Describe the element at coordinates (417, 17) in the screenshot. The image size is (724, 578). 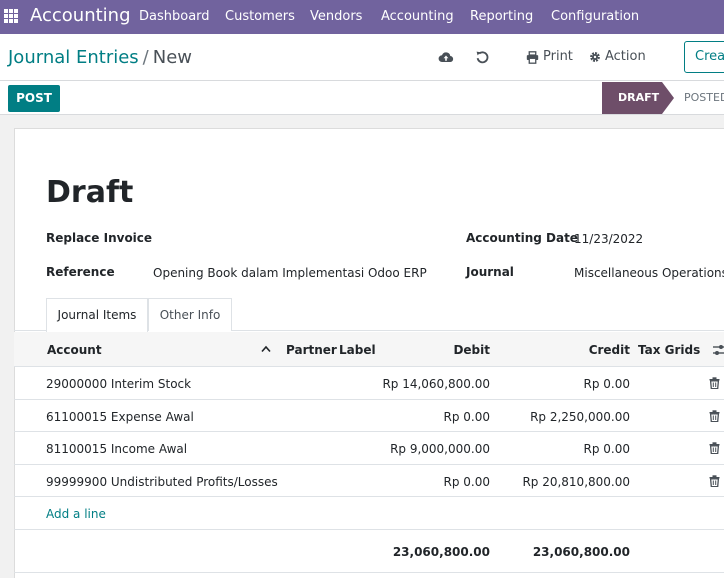
I see `menu-accounting: Accounting` at that location.